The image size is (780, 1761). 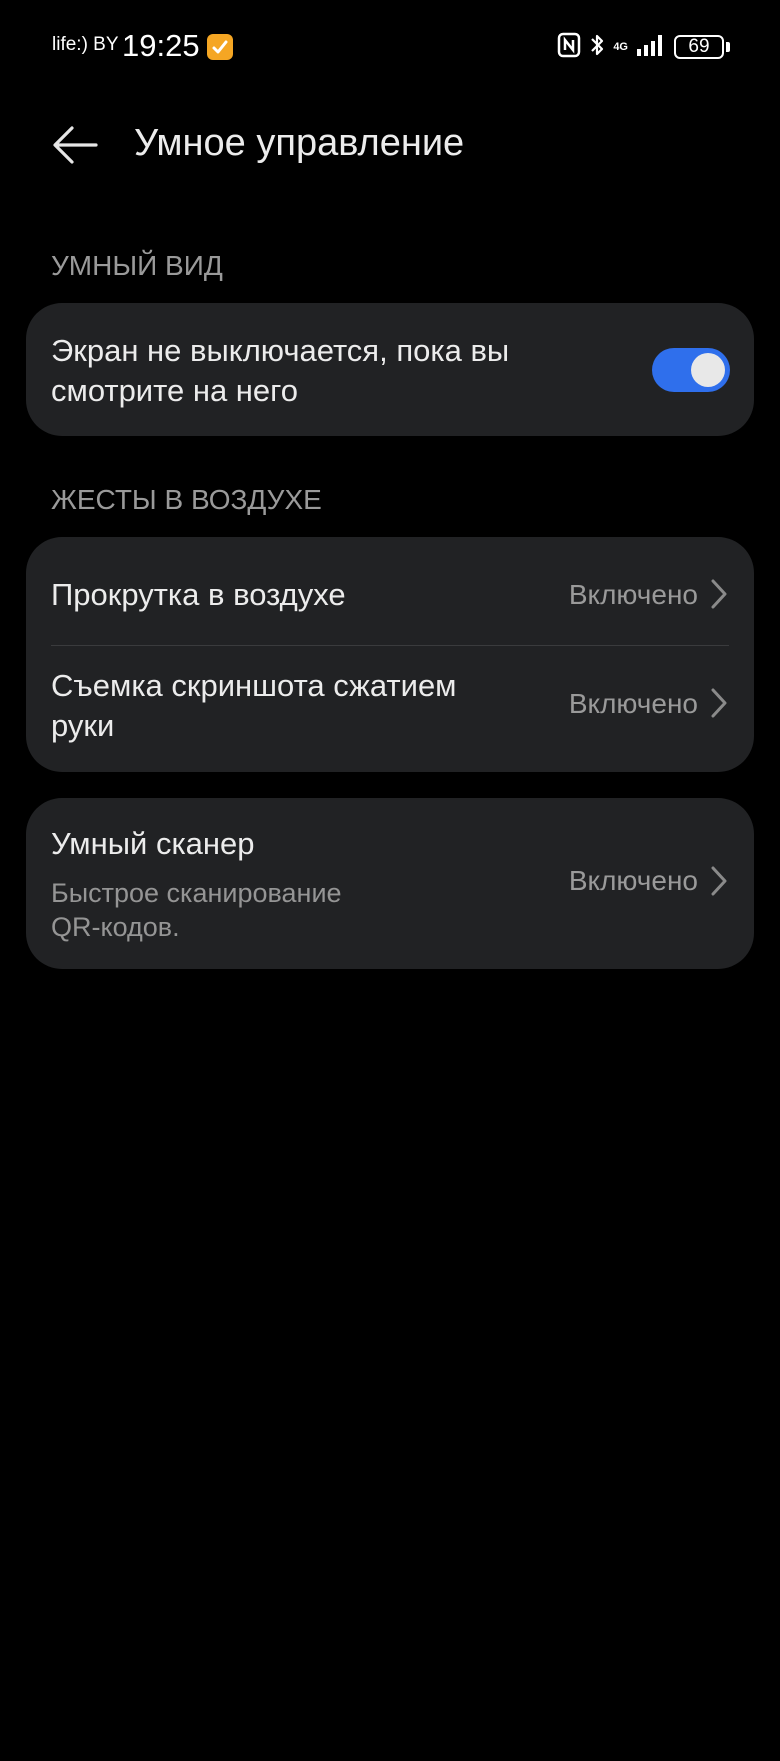 What do you see at coordinates (153, 843) in the screenshot?
I see `setting-title: Умный сканер` at bounding box center [153, 843].